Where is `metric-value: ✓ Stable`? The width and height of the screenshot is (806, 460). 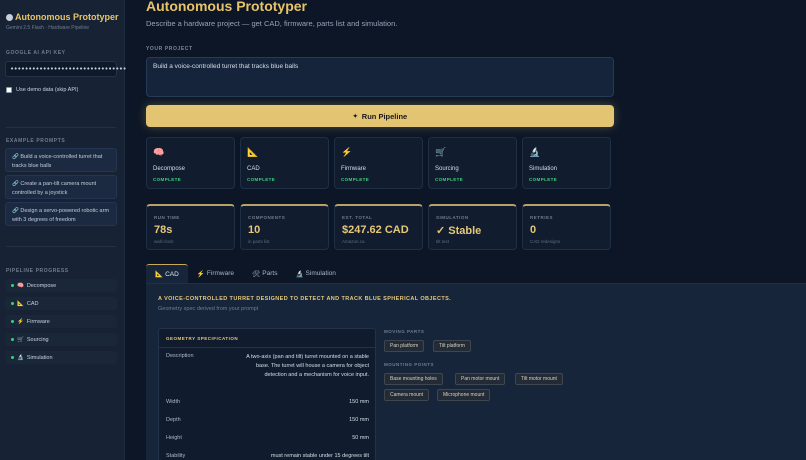 metric-value: ✓ Stable is located at coordinates (459, 231).